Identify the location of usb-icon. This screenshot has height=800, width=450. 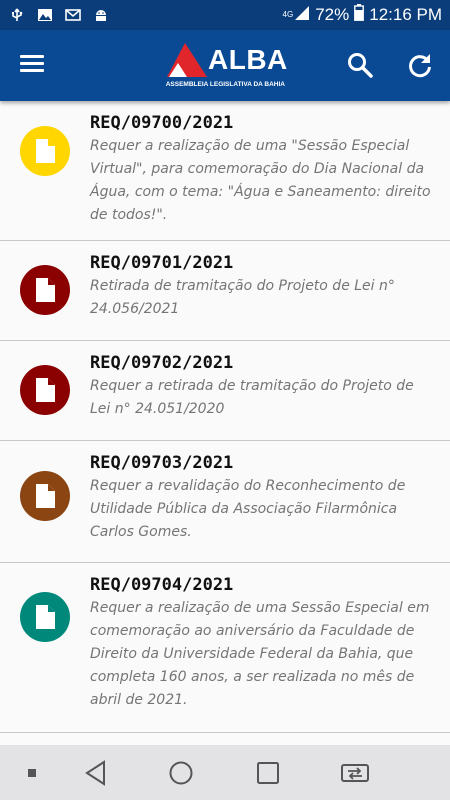
(17, 15).